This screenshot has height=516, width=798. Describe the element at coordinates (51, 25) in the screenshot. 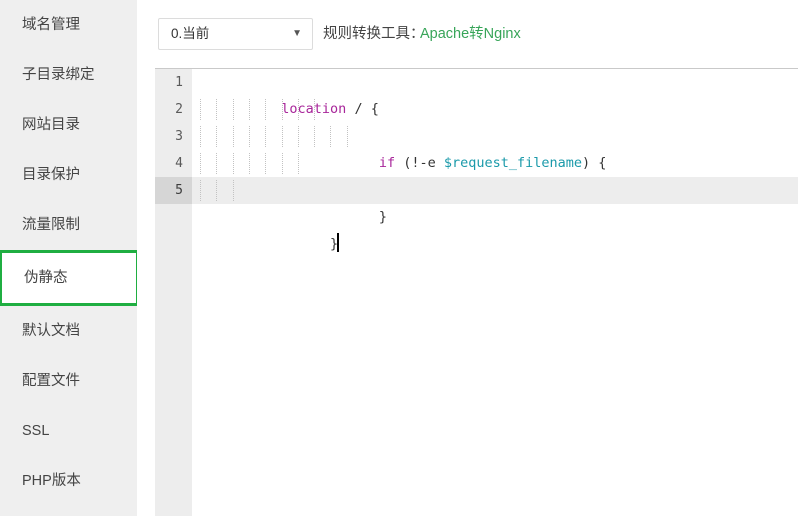

I see `sidebar-item-label: 域名管理` at that location.